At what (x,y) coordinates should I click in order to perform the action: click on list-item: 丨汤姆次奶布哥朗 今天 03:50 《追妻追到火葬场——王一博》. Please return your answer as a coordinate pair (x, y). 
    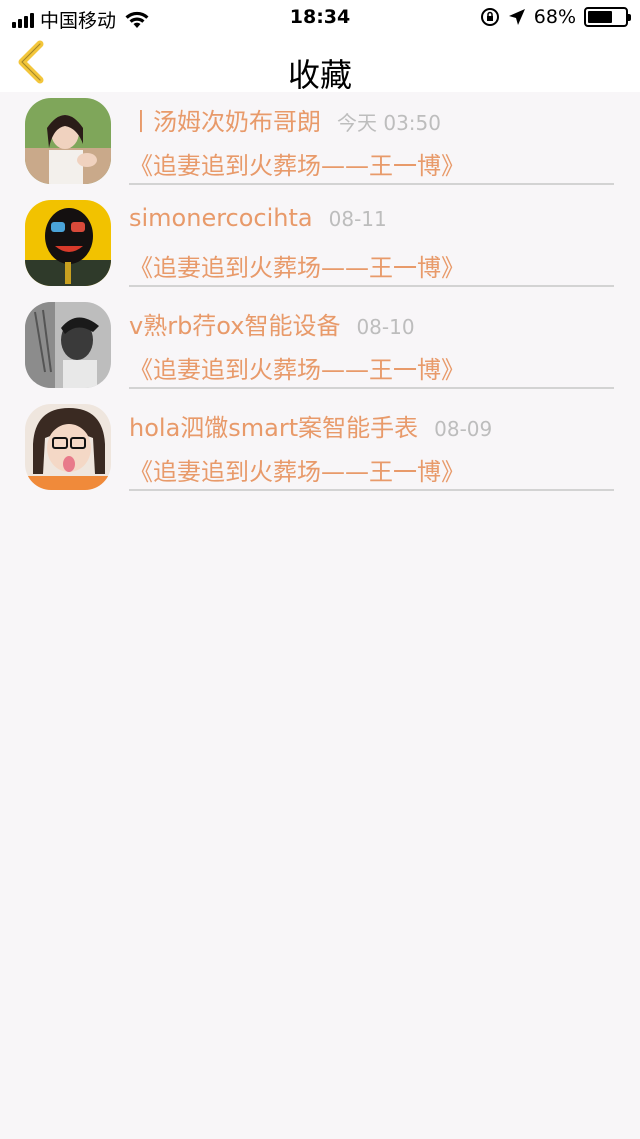
    Looking at the image, I should click on (320, 143).